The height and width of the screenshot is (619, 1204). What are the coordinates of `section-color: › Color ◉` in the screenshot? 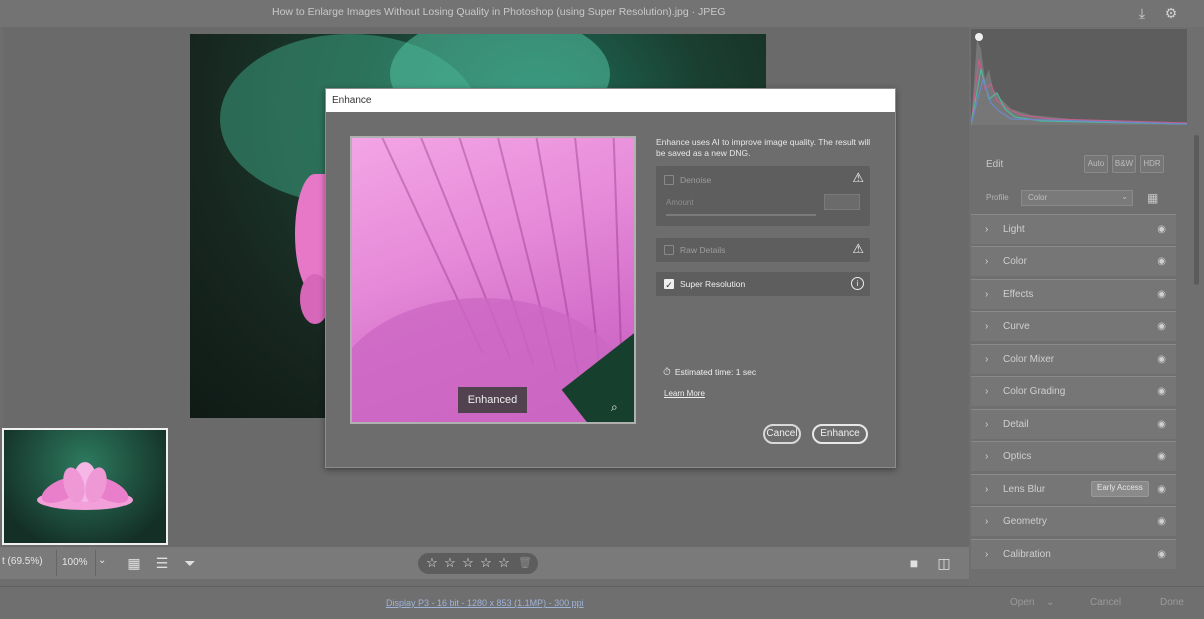 It's located at (1073, 261).